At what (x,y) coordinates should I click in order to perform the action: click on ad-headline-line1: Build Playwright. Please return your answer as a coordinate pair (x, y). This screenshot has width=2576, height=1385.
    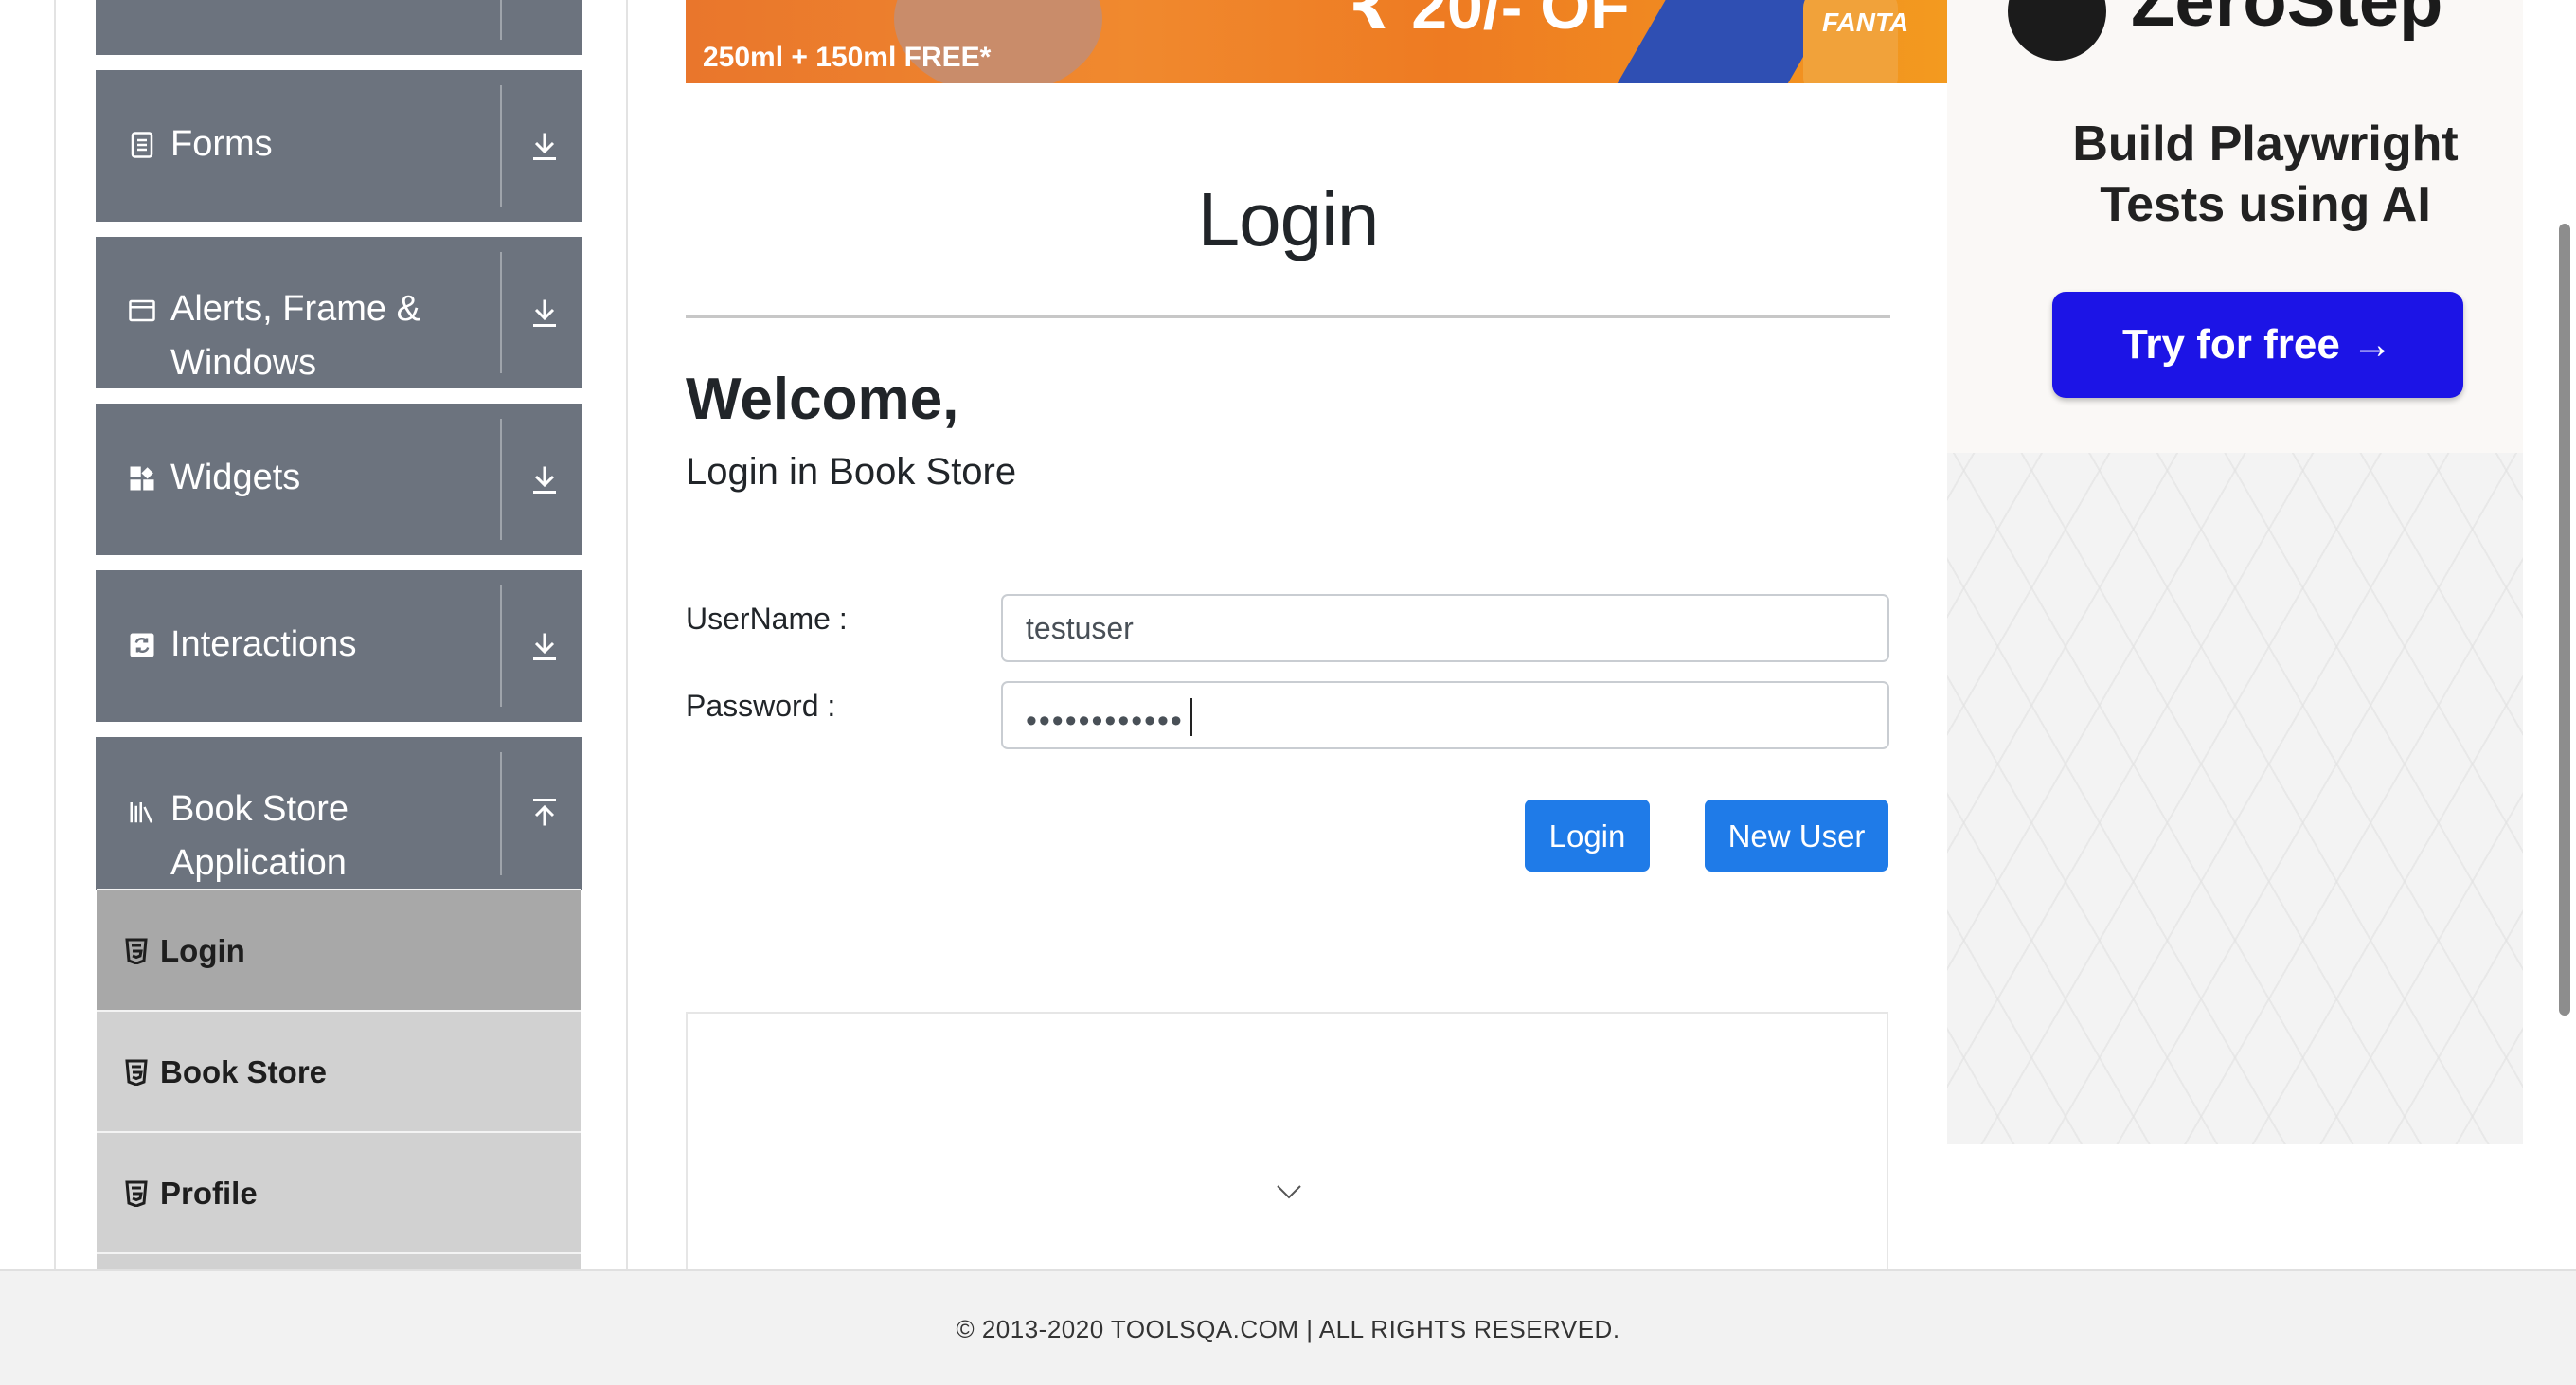
    Looking at the image, I should click on (2265, 144).